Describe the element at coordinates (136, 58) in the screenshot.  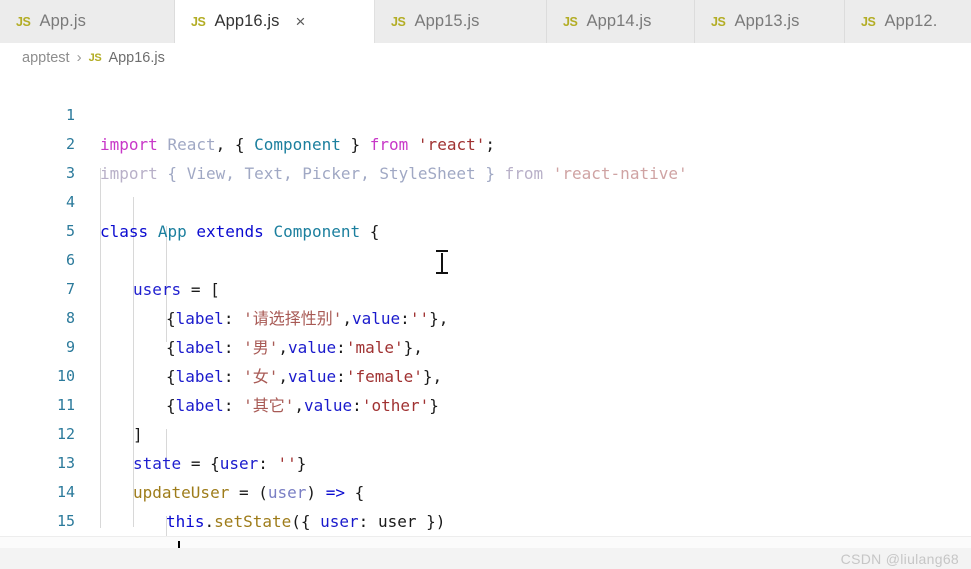
I see `breadcrumb-file: App16.js` at that location.